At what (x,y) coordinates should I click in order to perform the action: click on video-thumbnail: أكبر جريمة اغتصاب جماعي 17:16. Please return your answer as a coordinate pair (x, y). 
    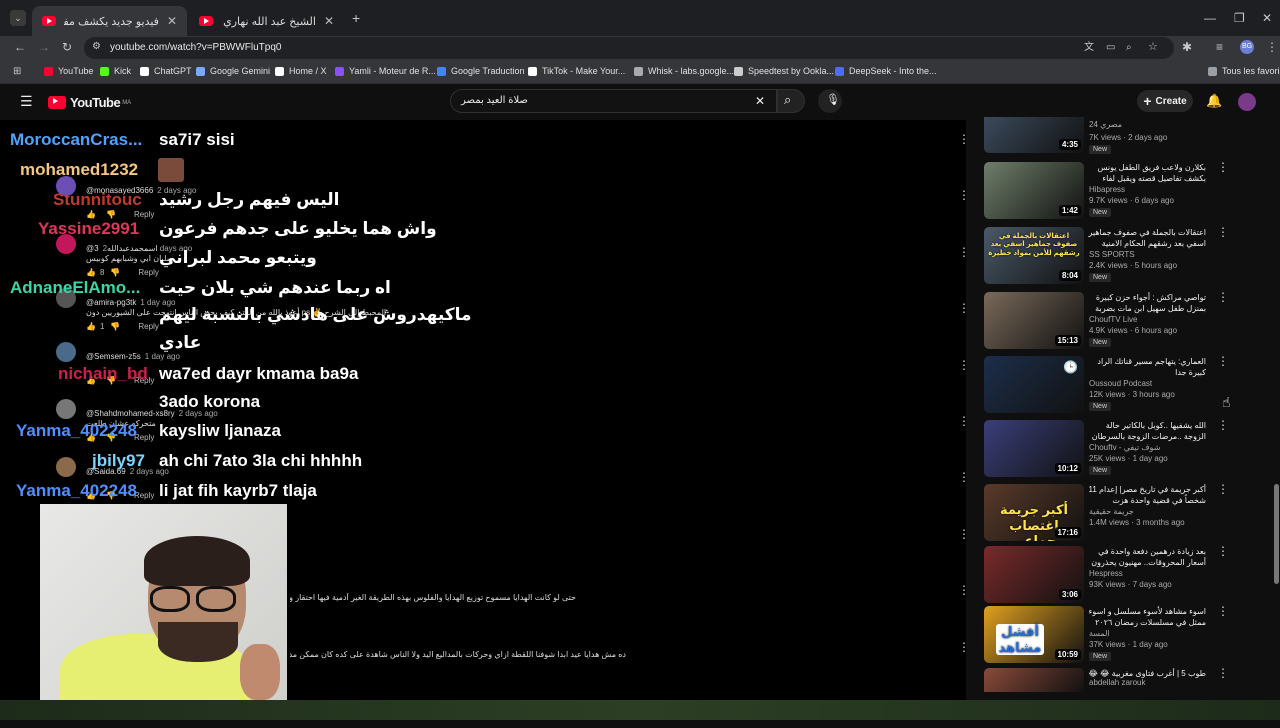
    Looking at the image, I should click on (1034, 512).